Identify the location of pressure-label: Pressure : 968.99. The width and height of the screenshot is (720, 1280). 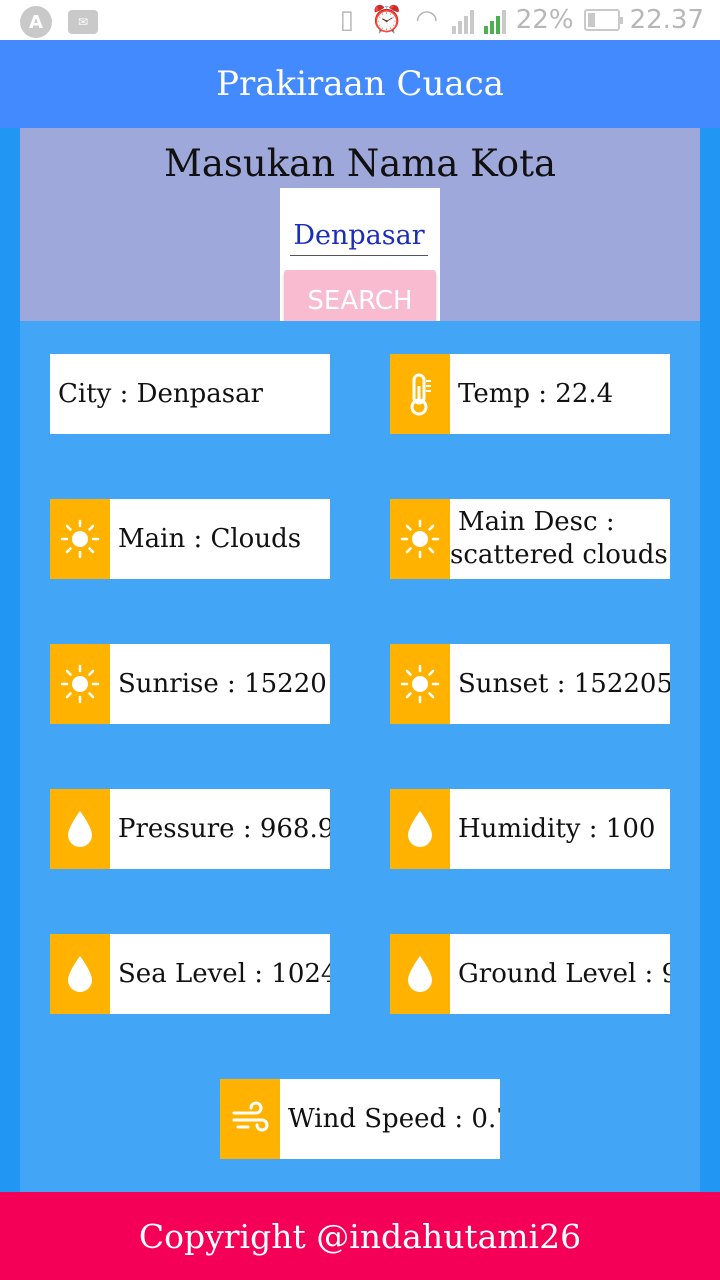
(224, 829).